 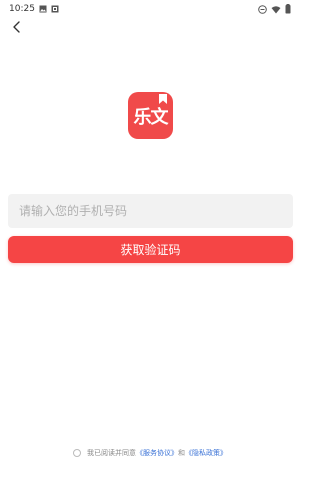 What do you see at coordinates (150, 9) in the screenshot?
I see `status-bar: 10:25` at bounding box center [150, 9].